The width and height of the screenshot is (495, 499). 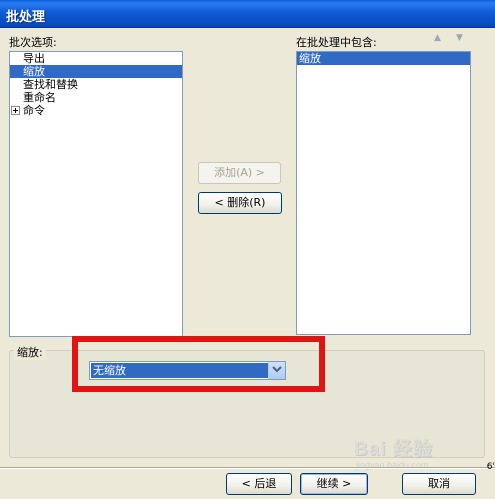 I want to click on next-button: 继续 >, so click(x=334, y=484).